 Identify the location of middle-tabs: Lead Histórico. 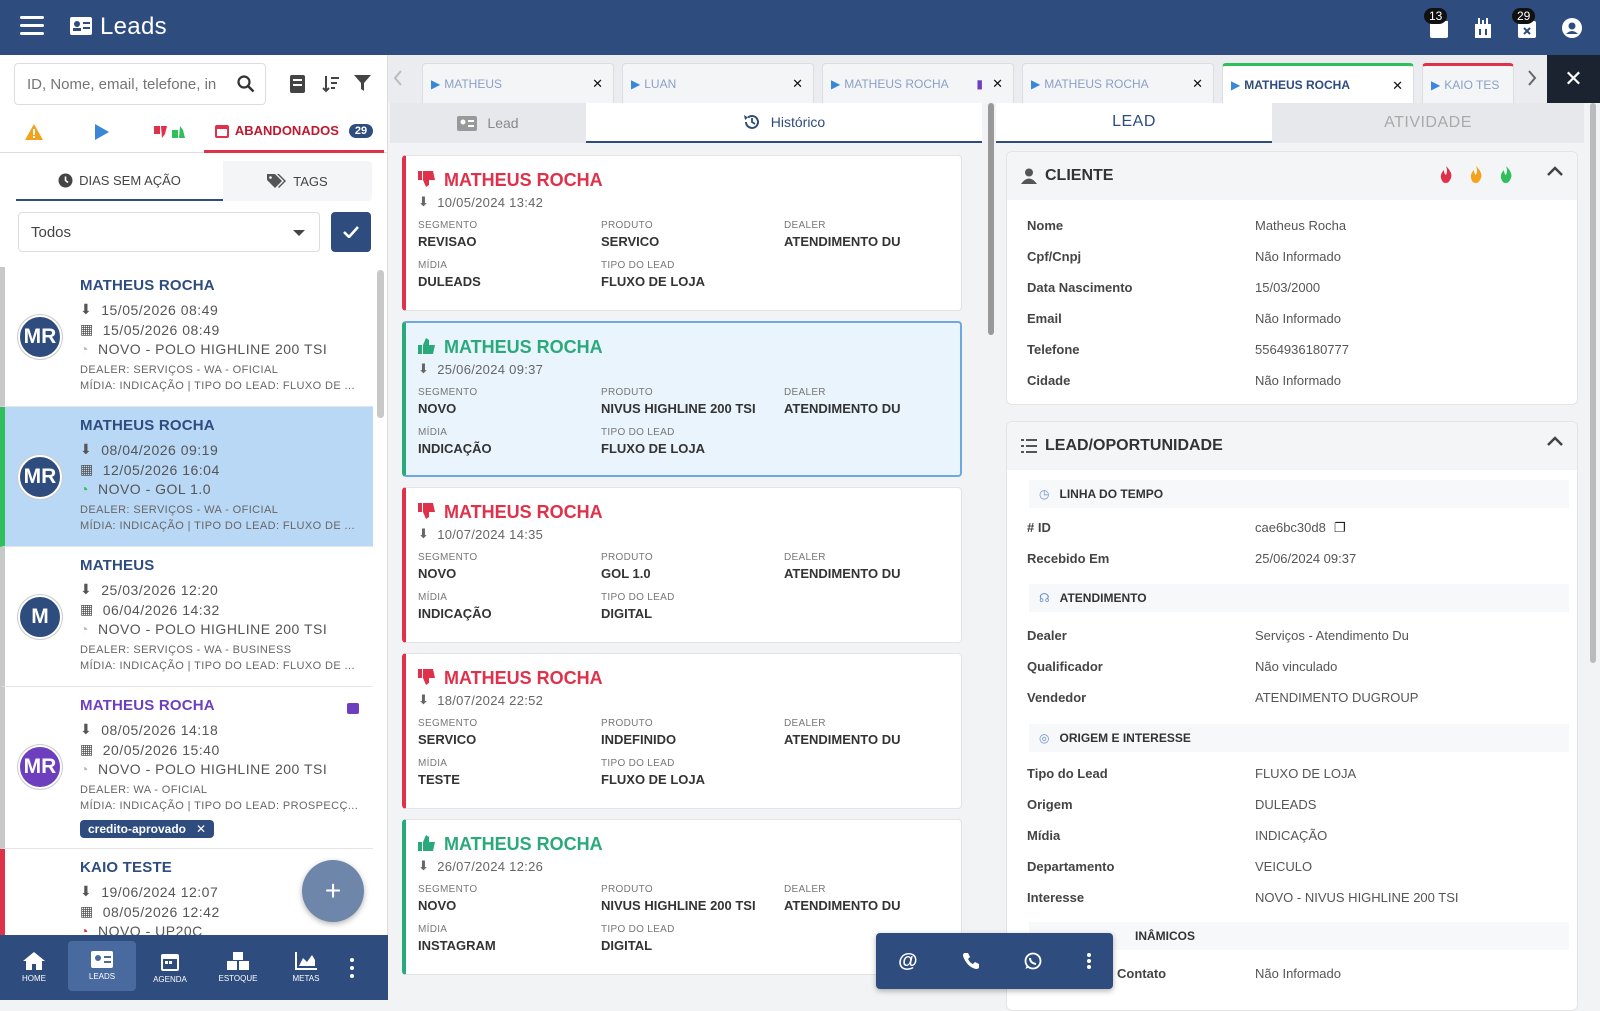
(686, 123).